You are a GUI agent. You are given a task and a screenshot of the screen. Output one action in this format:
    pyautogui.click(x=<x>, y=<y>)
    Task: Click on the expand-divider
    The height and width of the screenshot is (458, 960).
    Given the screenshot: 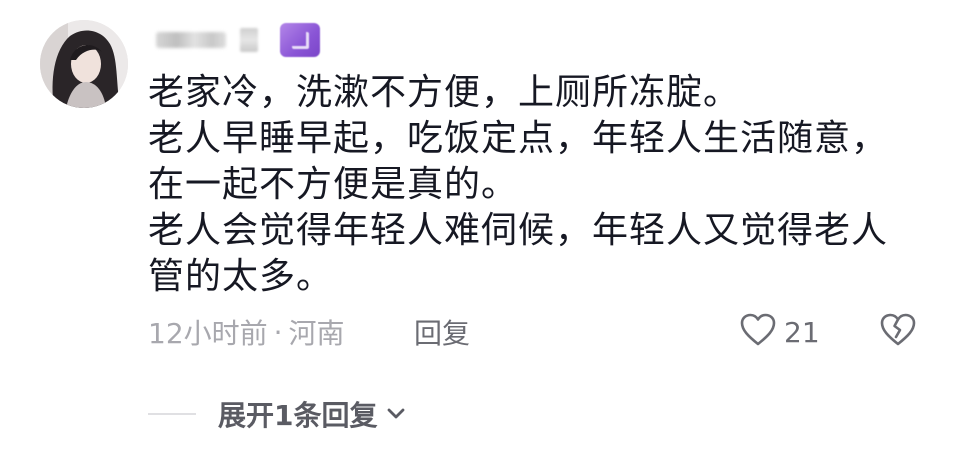 What is the action you would take?
    pyautogui.click(x=172, y=414)
    